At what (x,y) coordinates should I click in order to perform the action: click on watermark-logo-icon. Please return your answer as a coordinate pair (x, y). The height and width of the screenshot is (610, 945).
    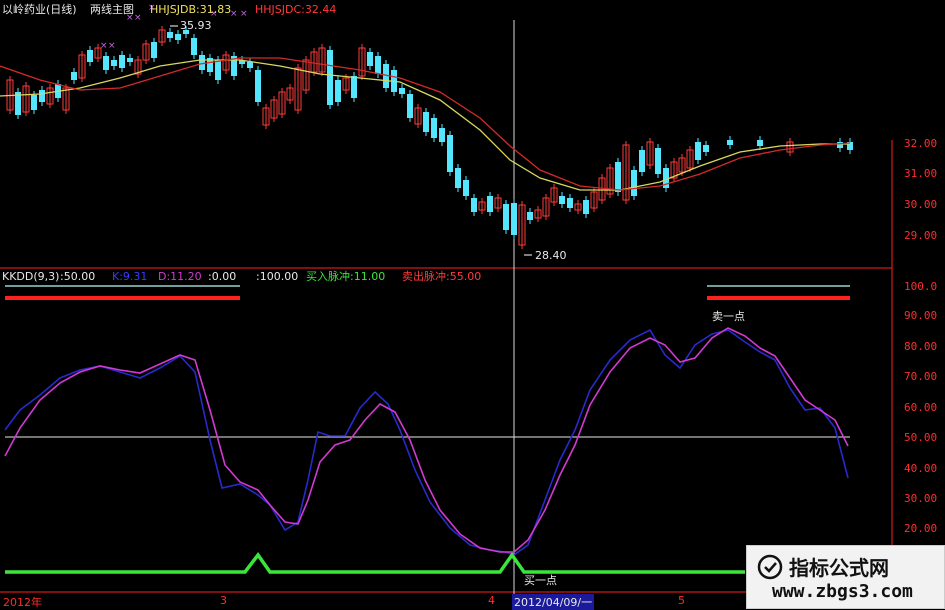
    Looking at the image, I should click on (770, 567).